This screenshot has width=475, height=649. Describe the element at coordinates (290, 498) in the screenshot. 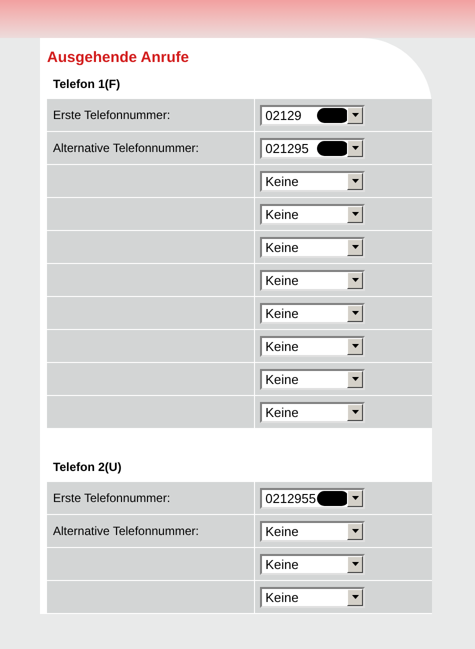

I see `dropdown-value: 0212955` at that location.